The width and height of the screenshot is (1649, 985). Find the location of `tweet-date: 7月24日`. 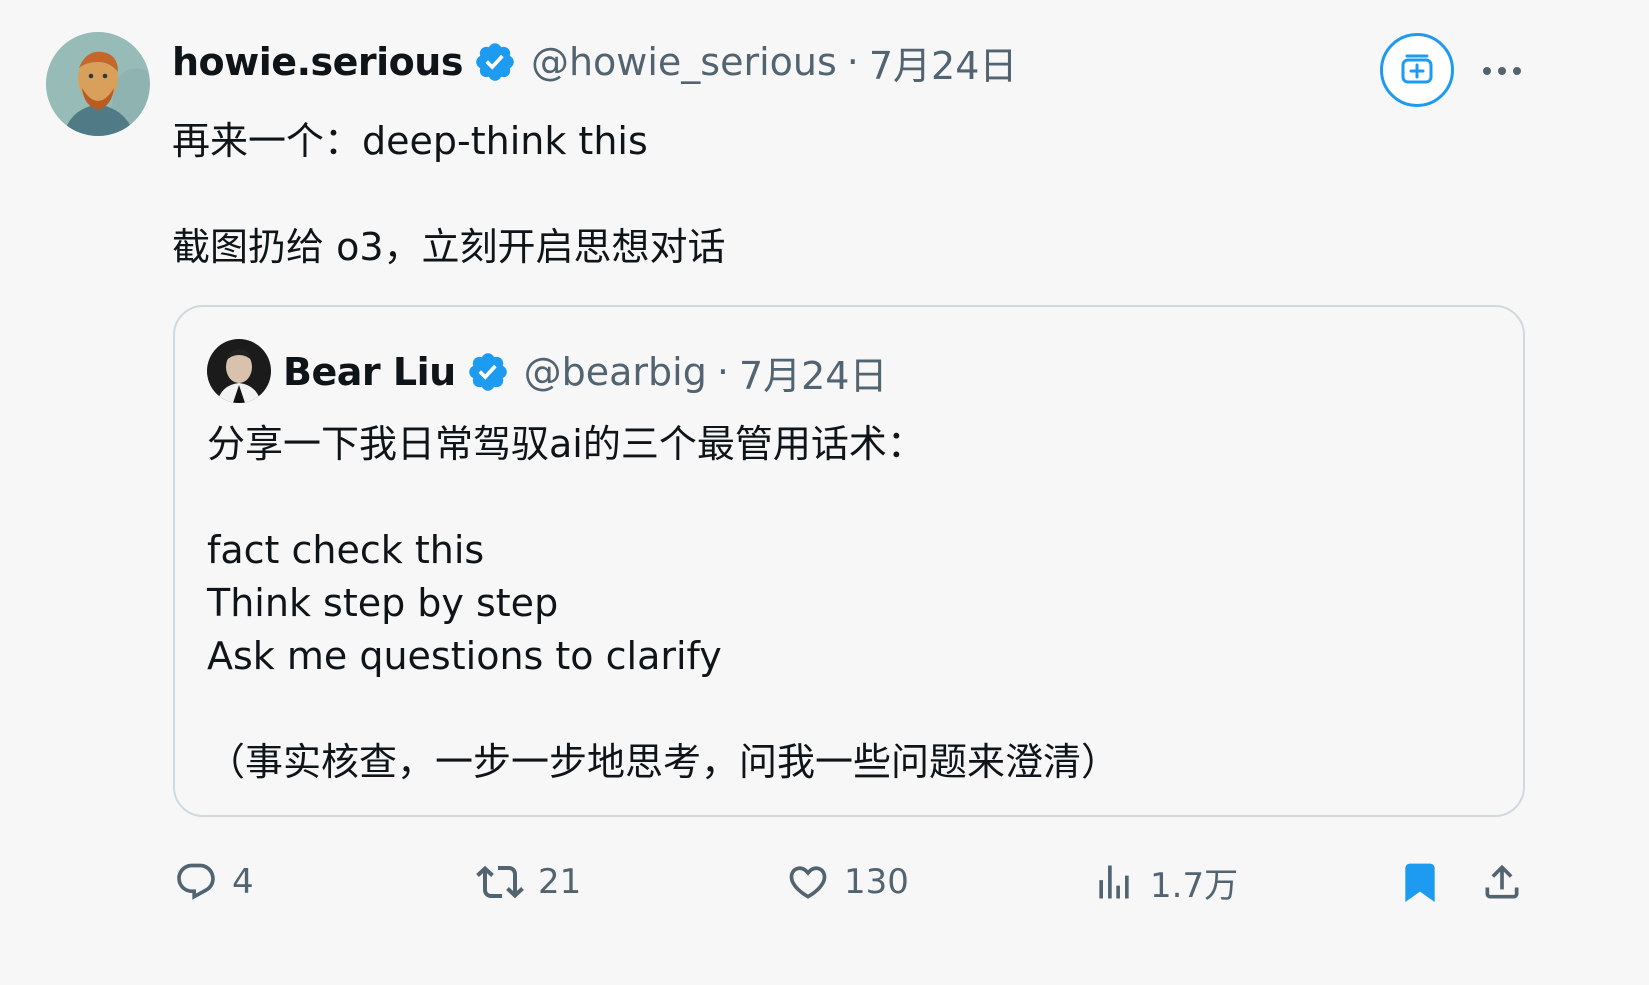

tweet-date: 7月24日 is located at coordinates (943, 62).